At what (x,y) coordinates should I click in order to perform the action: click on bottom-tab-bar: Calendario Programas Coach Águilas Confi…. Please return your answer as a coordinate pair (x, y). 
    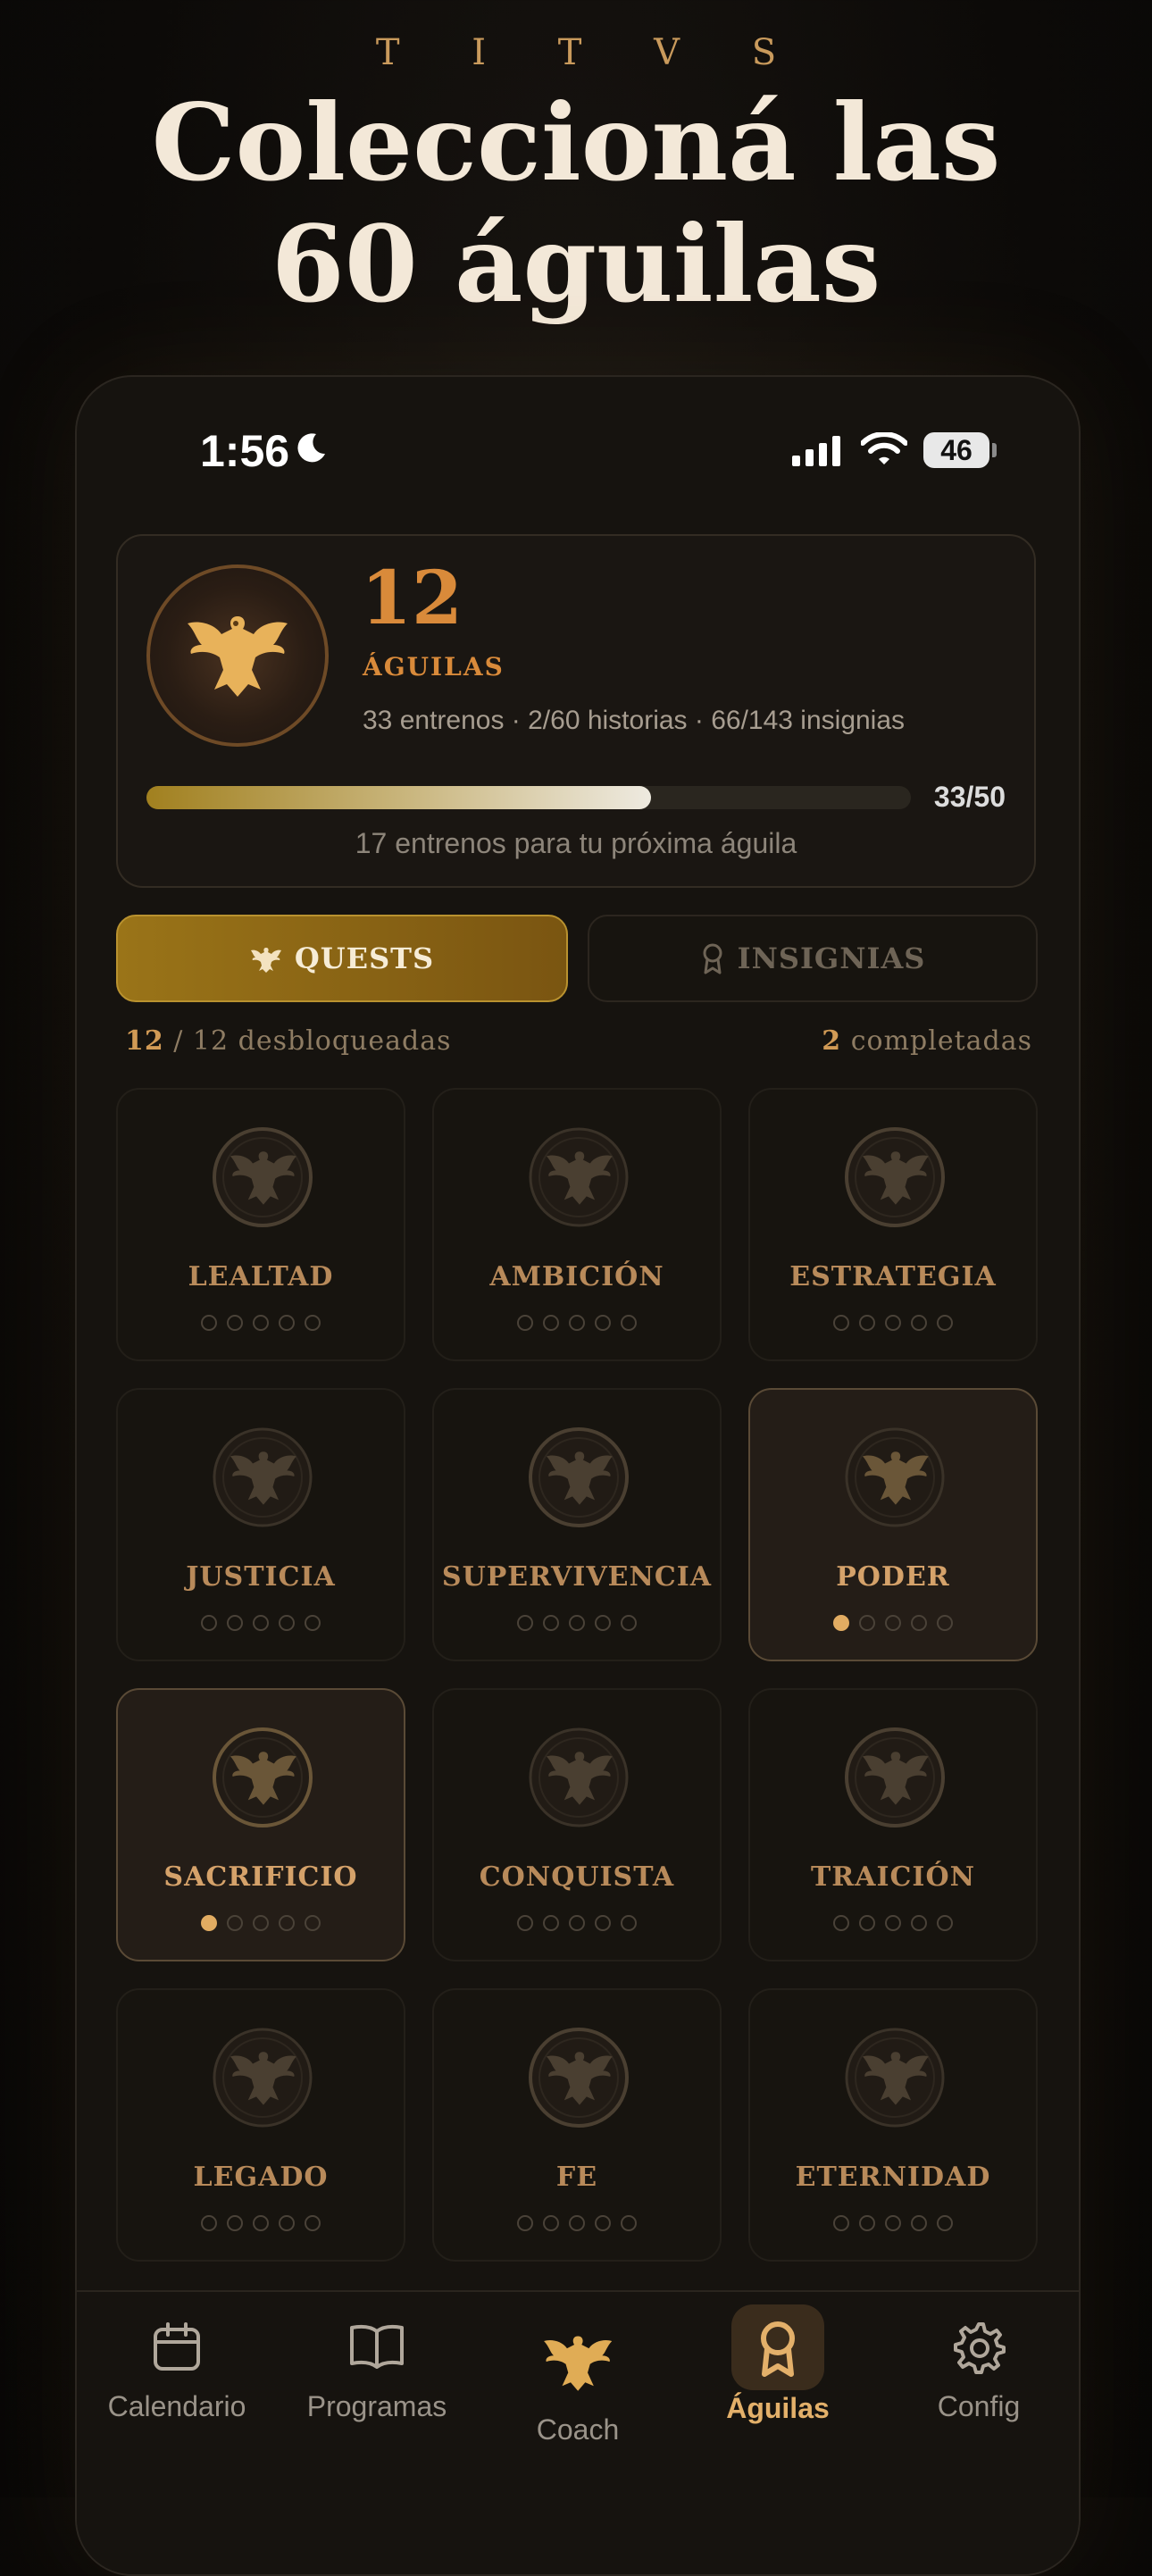
    Looking at the image, I should click on (578, 2432).